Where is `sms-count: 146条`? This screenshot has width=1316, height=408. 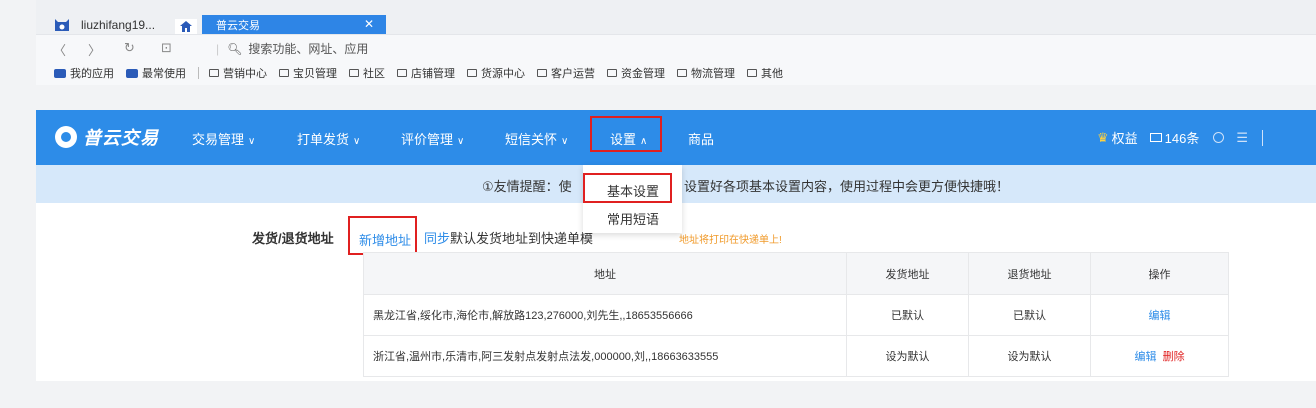 sms-count: 146条 is located at coordinates (1182, 137).